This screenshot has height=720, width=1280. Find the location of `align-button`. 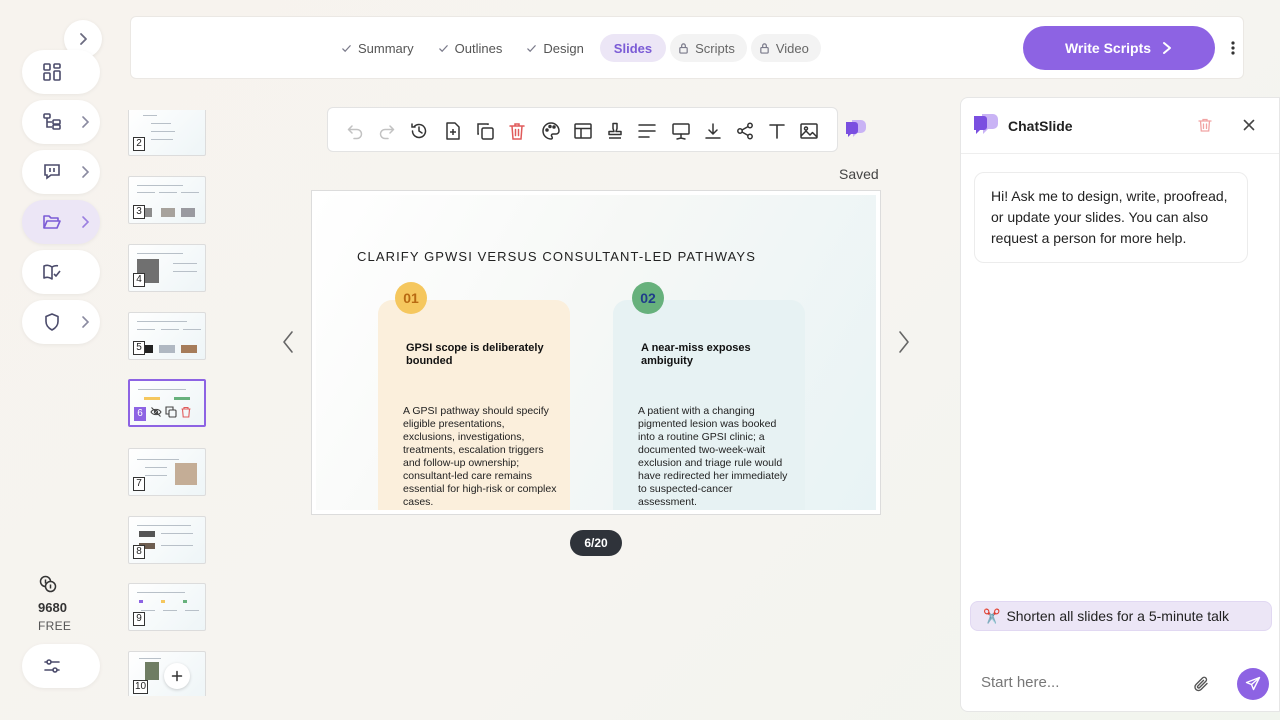

align-button is located at coordinates (647, 131).